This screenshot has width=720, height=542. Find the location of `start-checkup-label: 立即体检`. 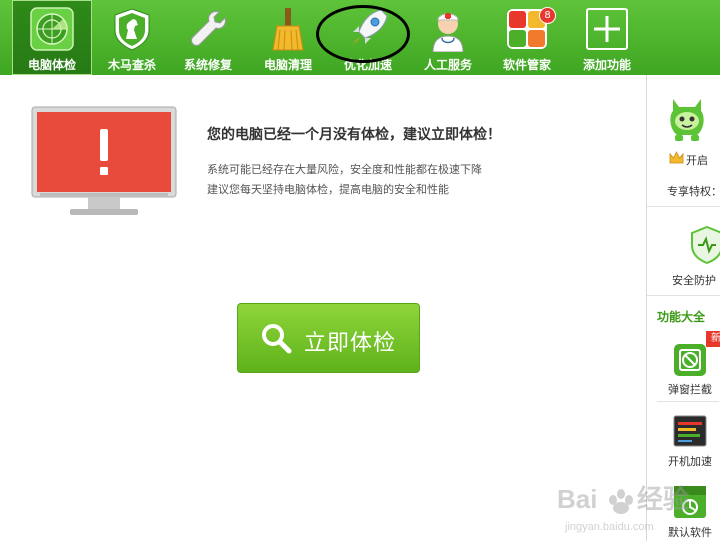

start-checkup-label: 立即体检 is located at coordinates (350, 343).